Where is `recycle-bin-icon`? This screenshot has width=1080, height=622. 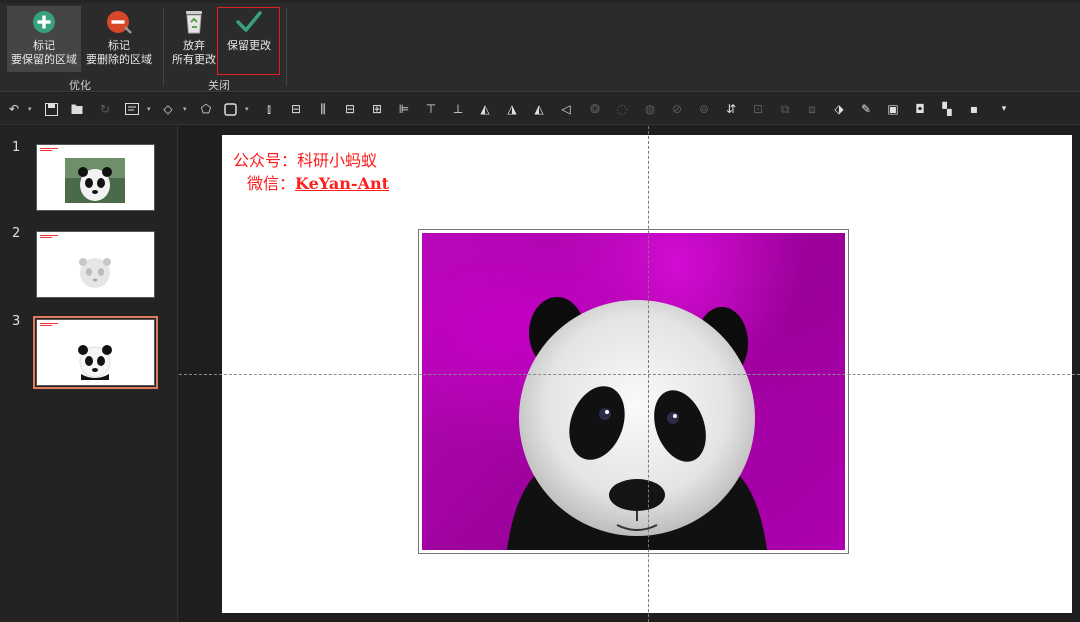
recycle-bin-icon is located at coordinates (194, 22).